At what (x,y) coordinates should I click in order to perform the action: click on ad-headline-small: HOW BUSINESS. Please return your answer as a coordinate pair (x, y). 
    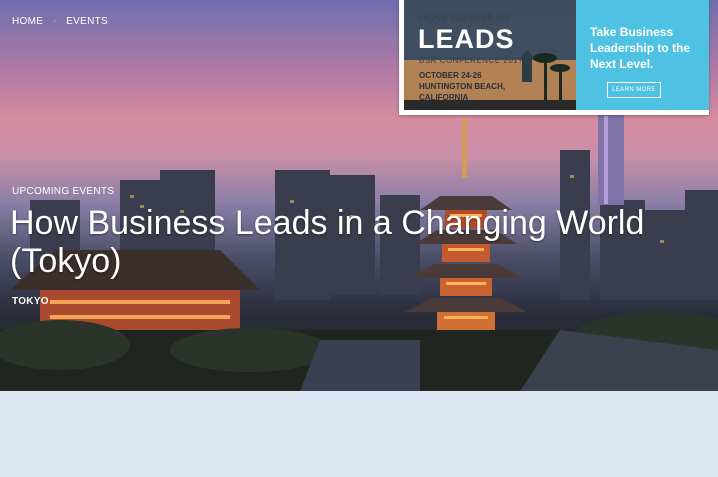
    Looking at the image, I should click on (465, 18).